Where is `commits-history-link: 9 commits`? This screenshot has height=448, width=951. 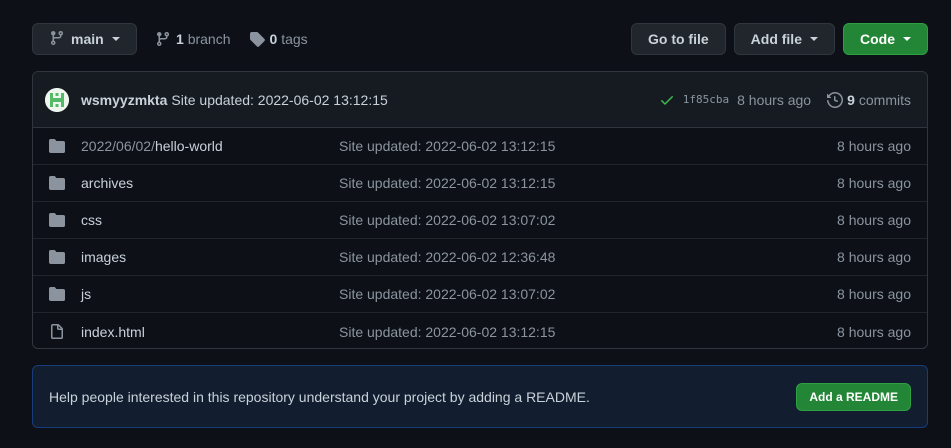
commits-history-link: 9 commits is located at coordinates (869, 100).